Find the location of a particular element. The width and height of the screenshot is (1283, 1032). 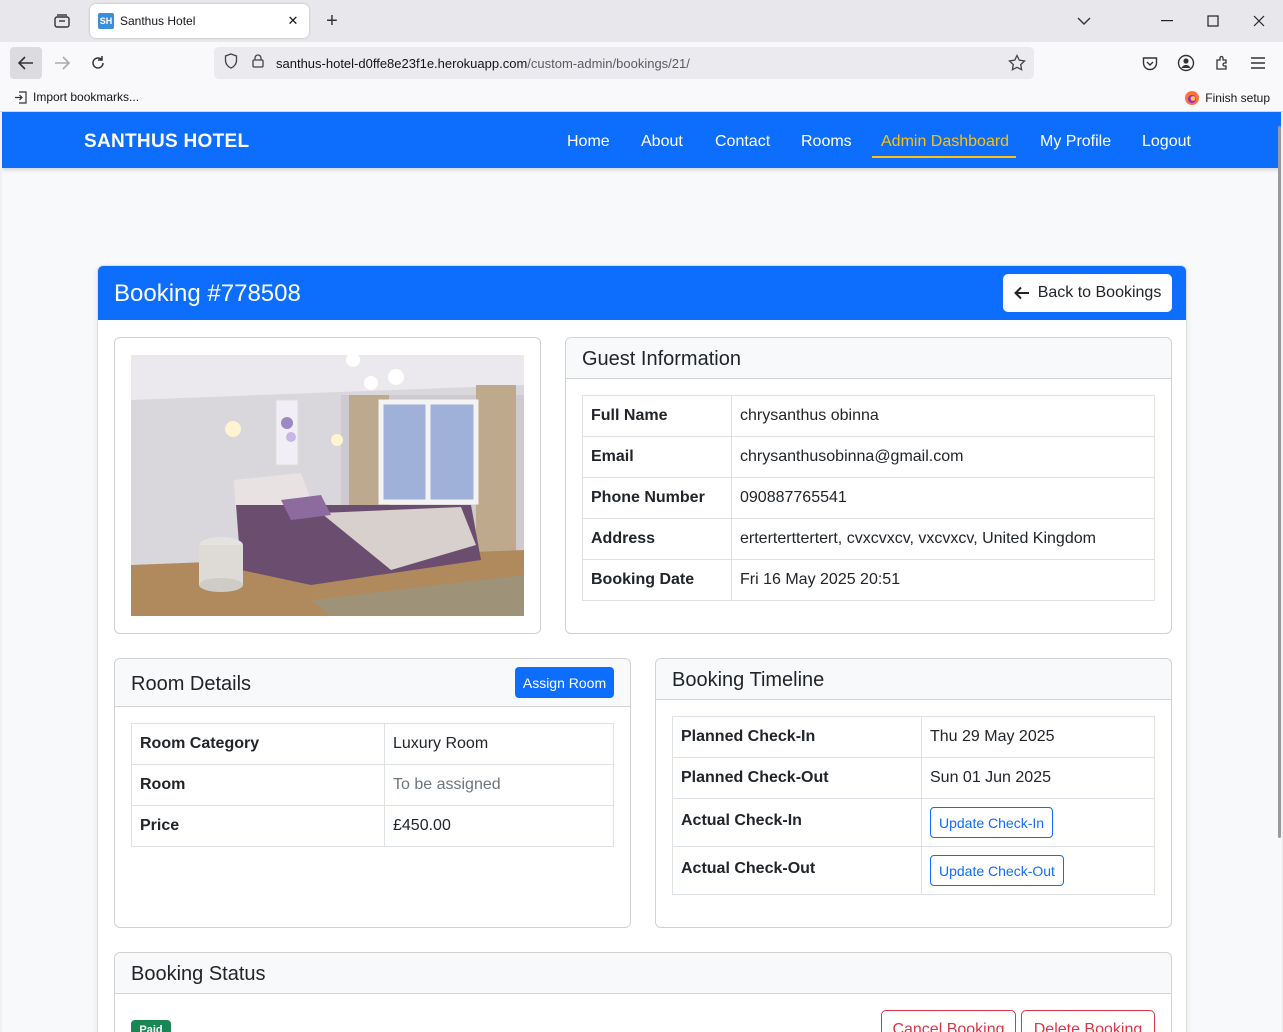

nav-my-profile: My Profile is located at coordinates (1075, 142).